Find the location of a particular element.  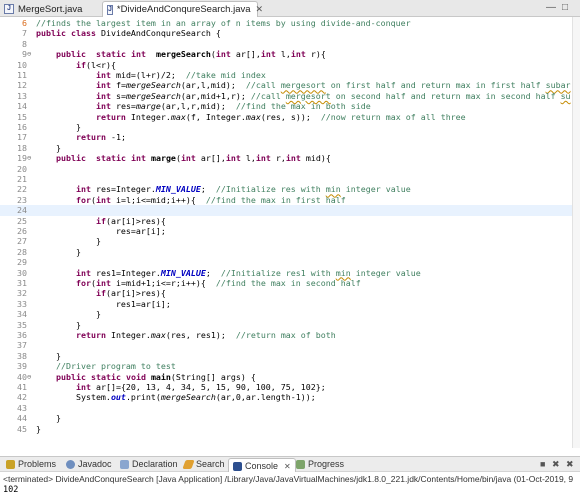

code-line: 29 is located at coordinates (286, 262).